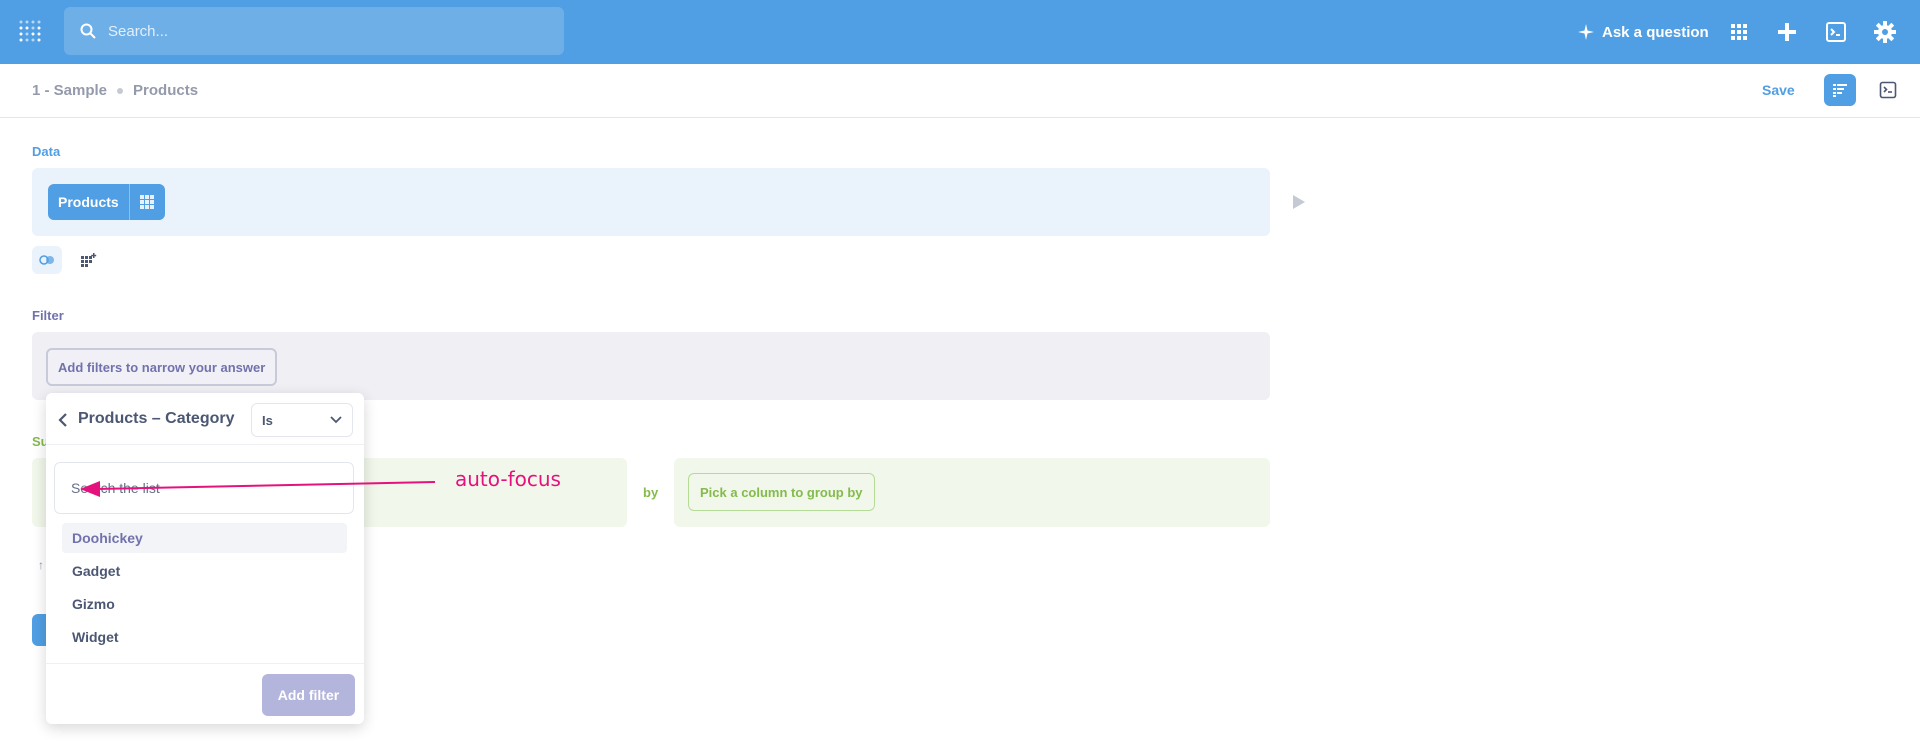 The width and height of the screenshot is (1920, 743). What do you see at coordinates (1836, 32) in the screenshot?
I see `sql-terminal-icon` at bounding box center [1836, 32].